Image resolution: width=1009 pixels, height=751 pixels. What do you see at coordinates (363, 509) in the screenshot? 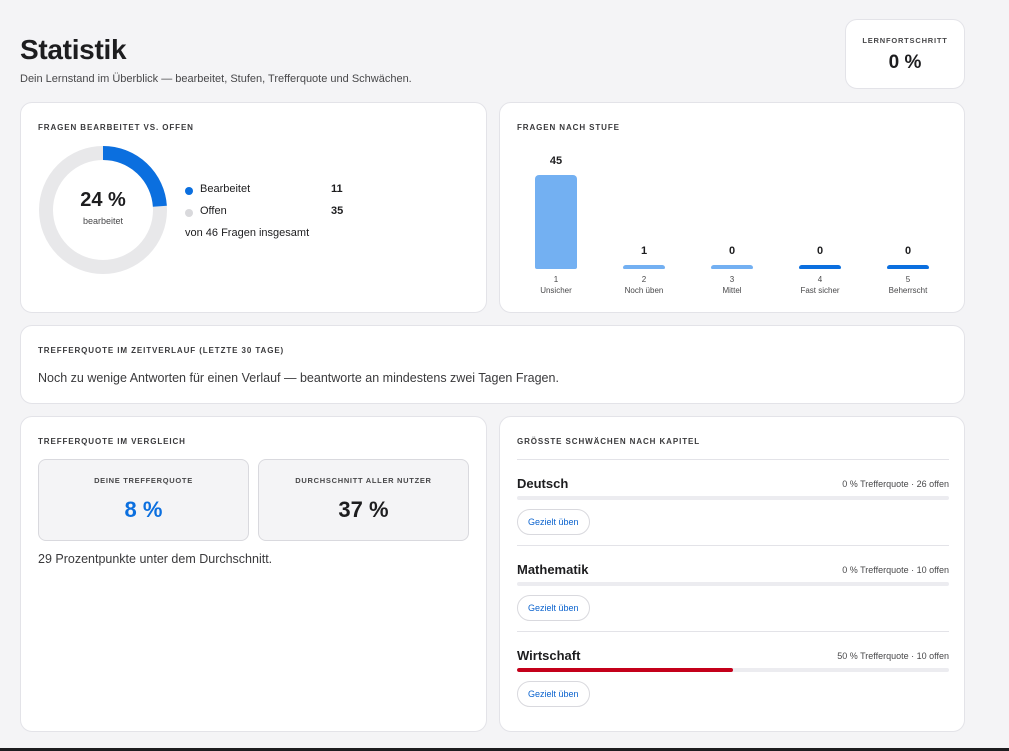
I see `average-hit-rate-value: 37 %` at bounding box center [363, 509].